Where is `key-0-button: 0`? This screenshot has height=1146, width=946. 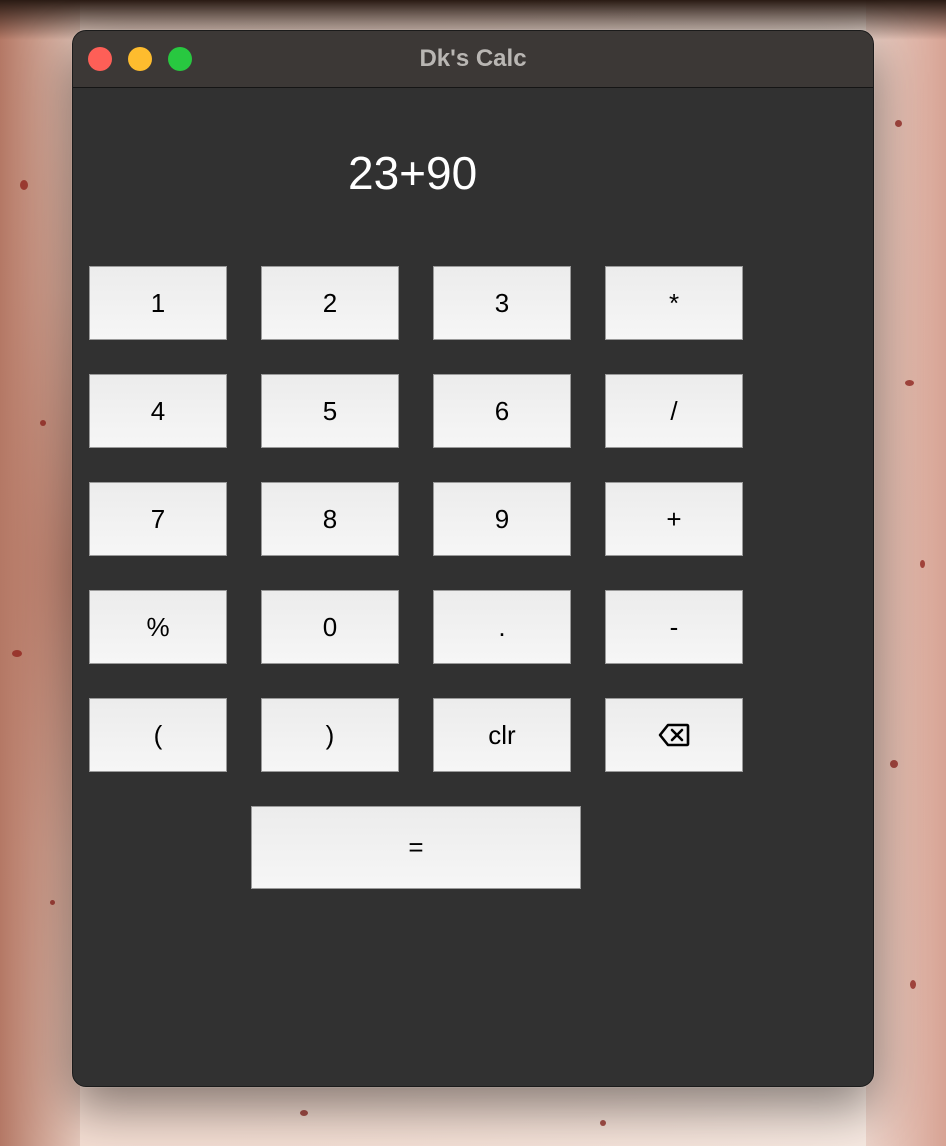 key-0-button: 0 is located at coordinates (330, 627).